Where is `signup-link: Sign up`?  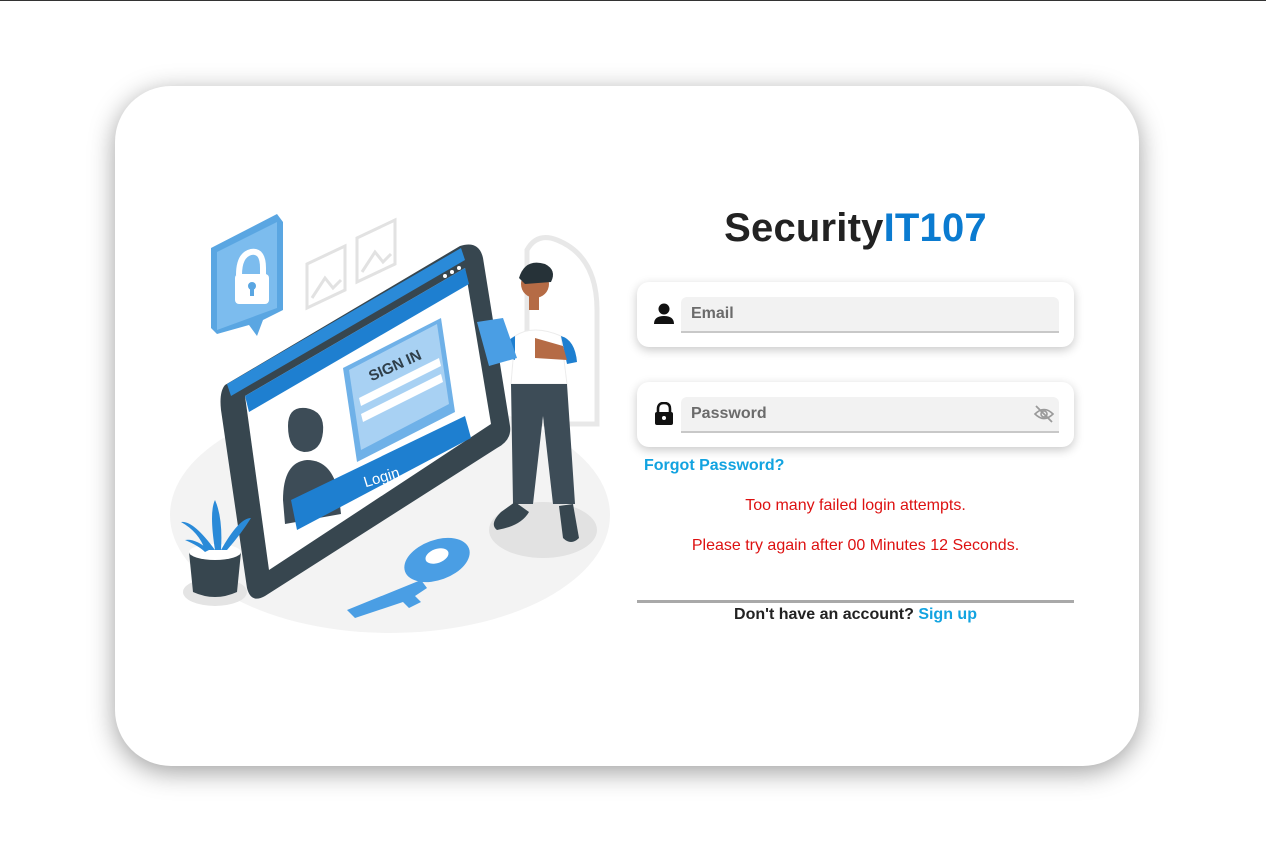 signup-link: Sign up is located at coordinates (947, 614).